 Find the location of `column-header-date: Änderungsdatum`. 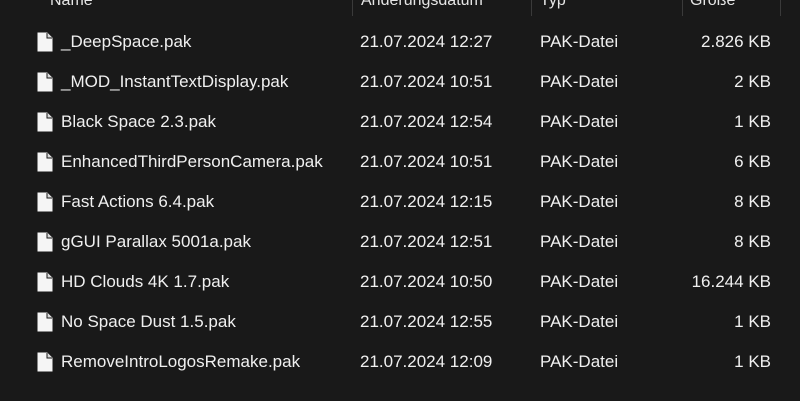

column-header-date: Änderungsdatum is located at coordinates (422, 8).